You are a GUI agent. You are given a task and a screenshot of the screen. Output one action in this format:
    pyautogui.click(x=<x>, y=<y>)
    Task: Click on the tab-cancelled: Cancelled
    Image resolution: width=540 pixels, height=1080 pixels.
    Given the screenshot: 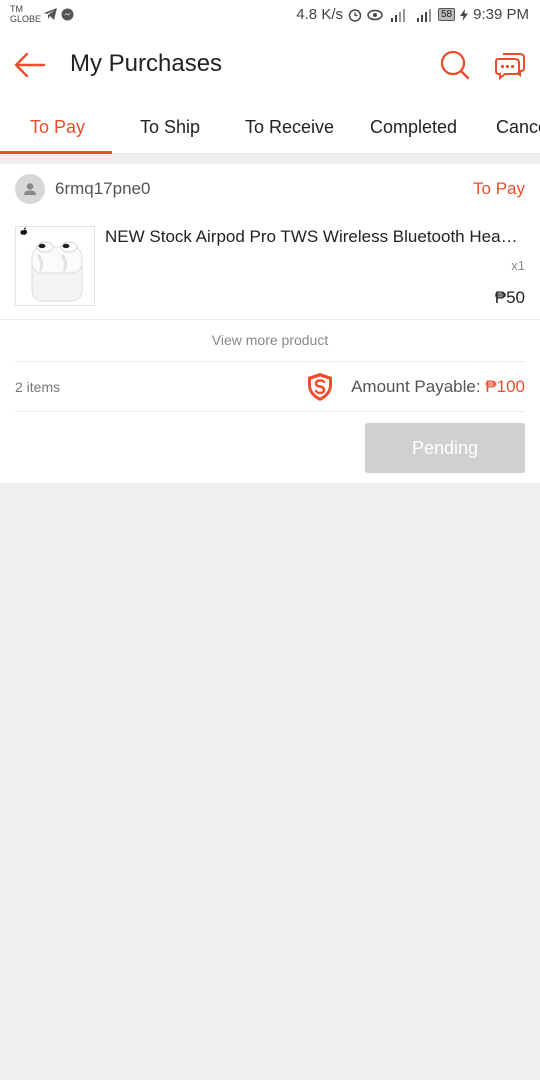 What is the action you would take?
    pyautogui.click(x=518, y=125)
    